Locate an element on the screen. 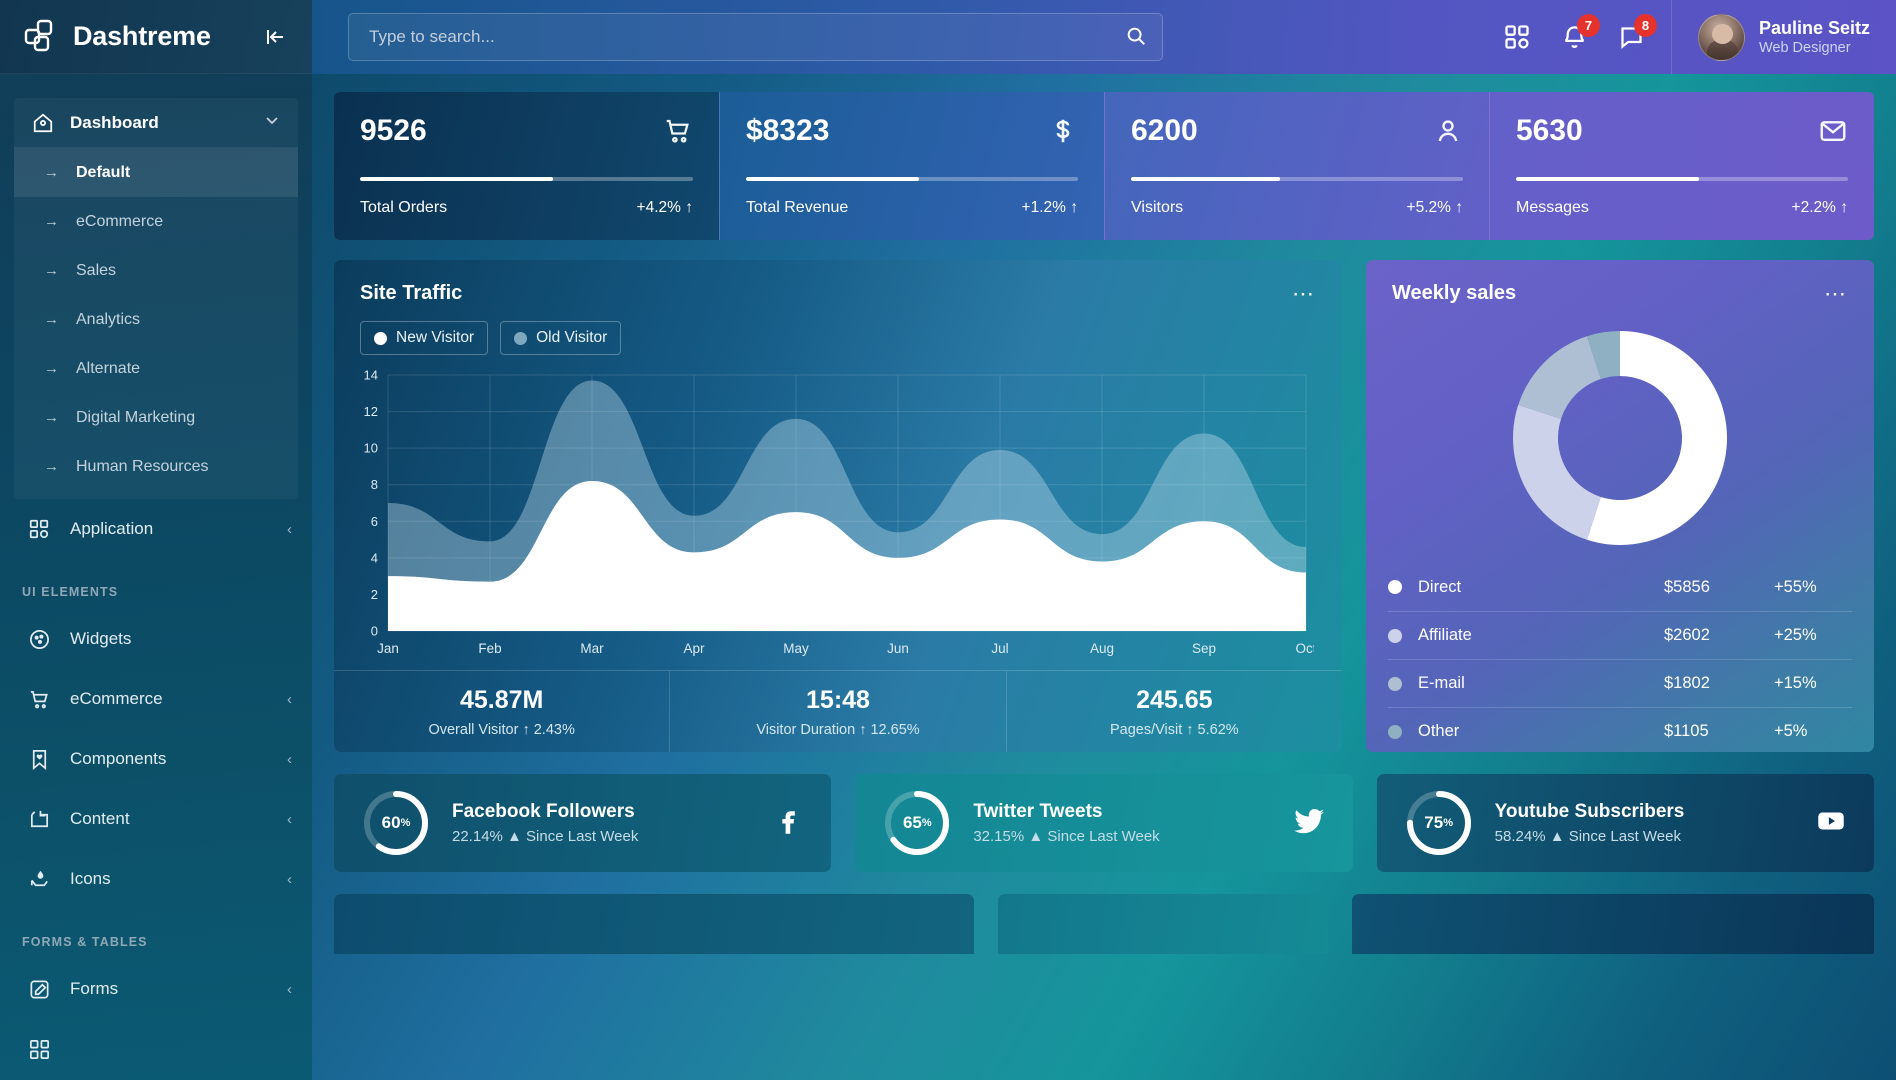  kpi-card-messages: 5630 Messages +2.2% ↑ is located at coordinates (1681, 166).